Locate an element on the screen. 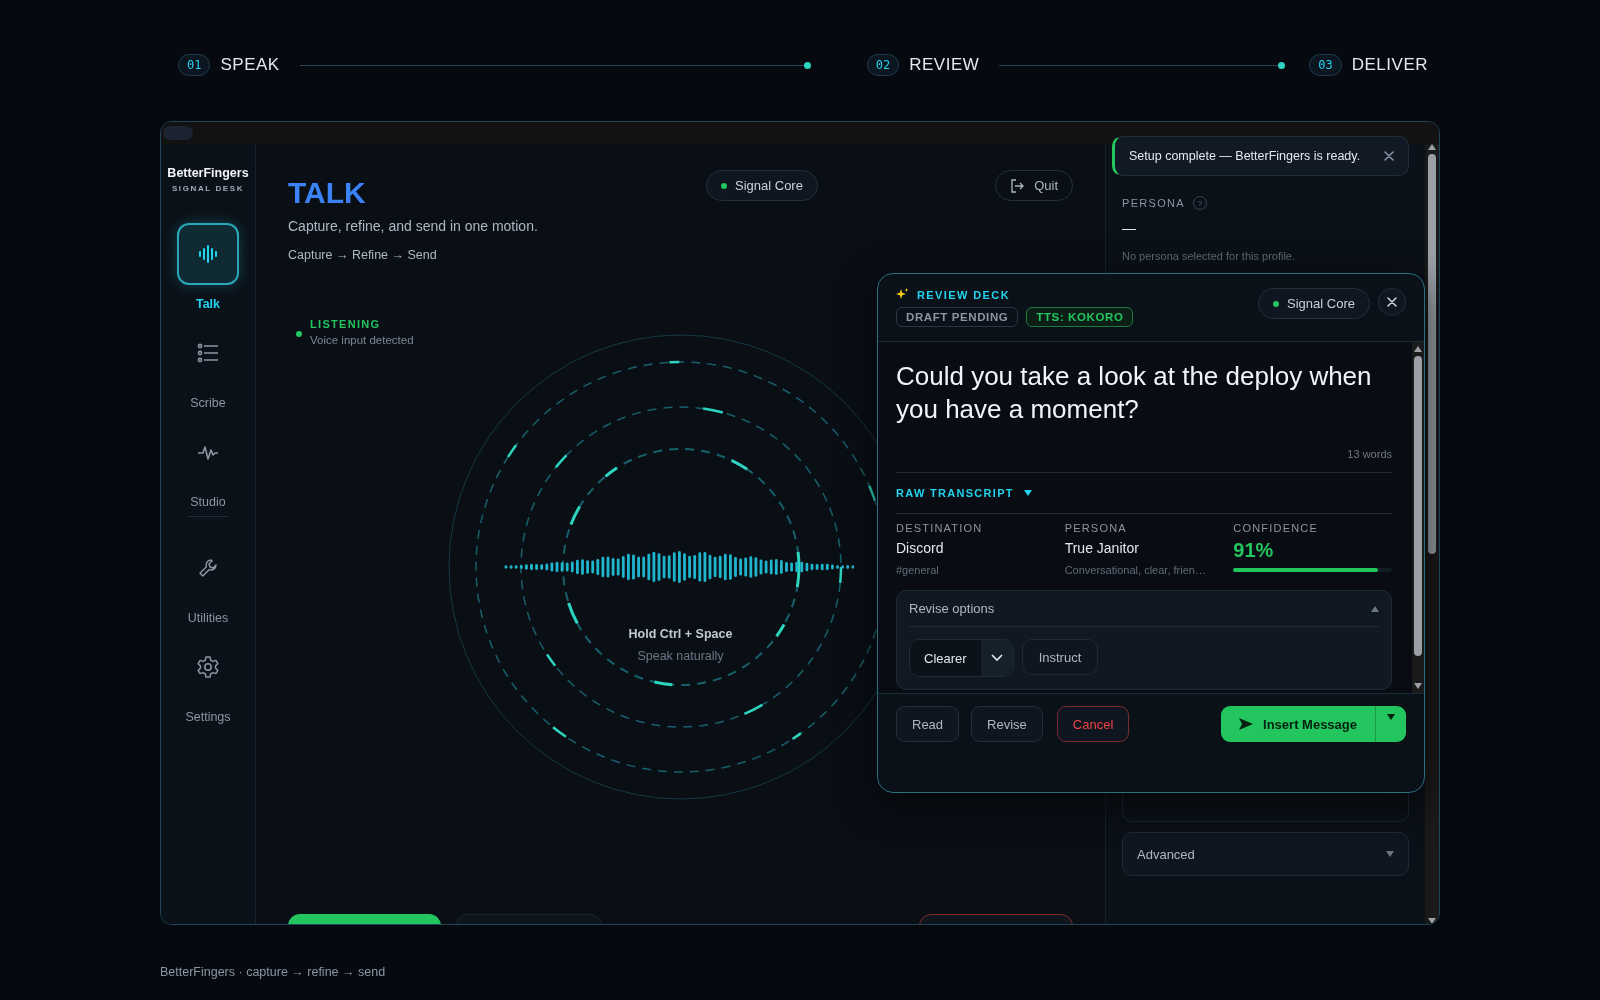 Image resolution: width=1600 pixels, height=1000 pixels. nav-item: Scribe is located at coordinates (208, 371).